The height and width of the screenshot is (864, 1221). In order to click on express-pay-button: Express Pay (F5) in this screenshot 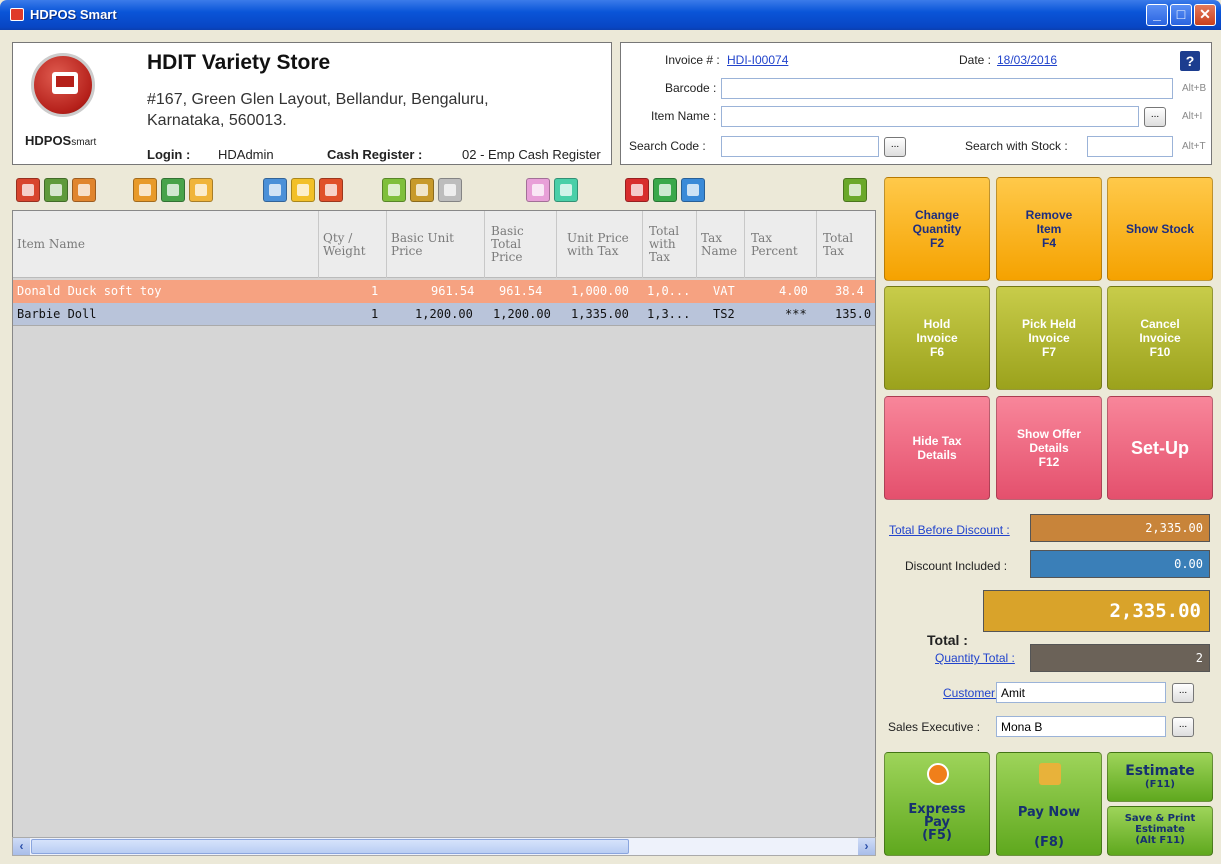, I will do `click(937, 804)`.